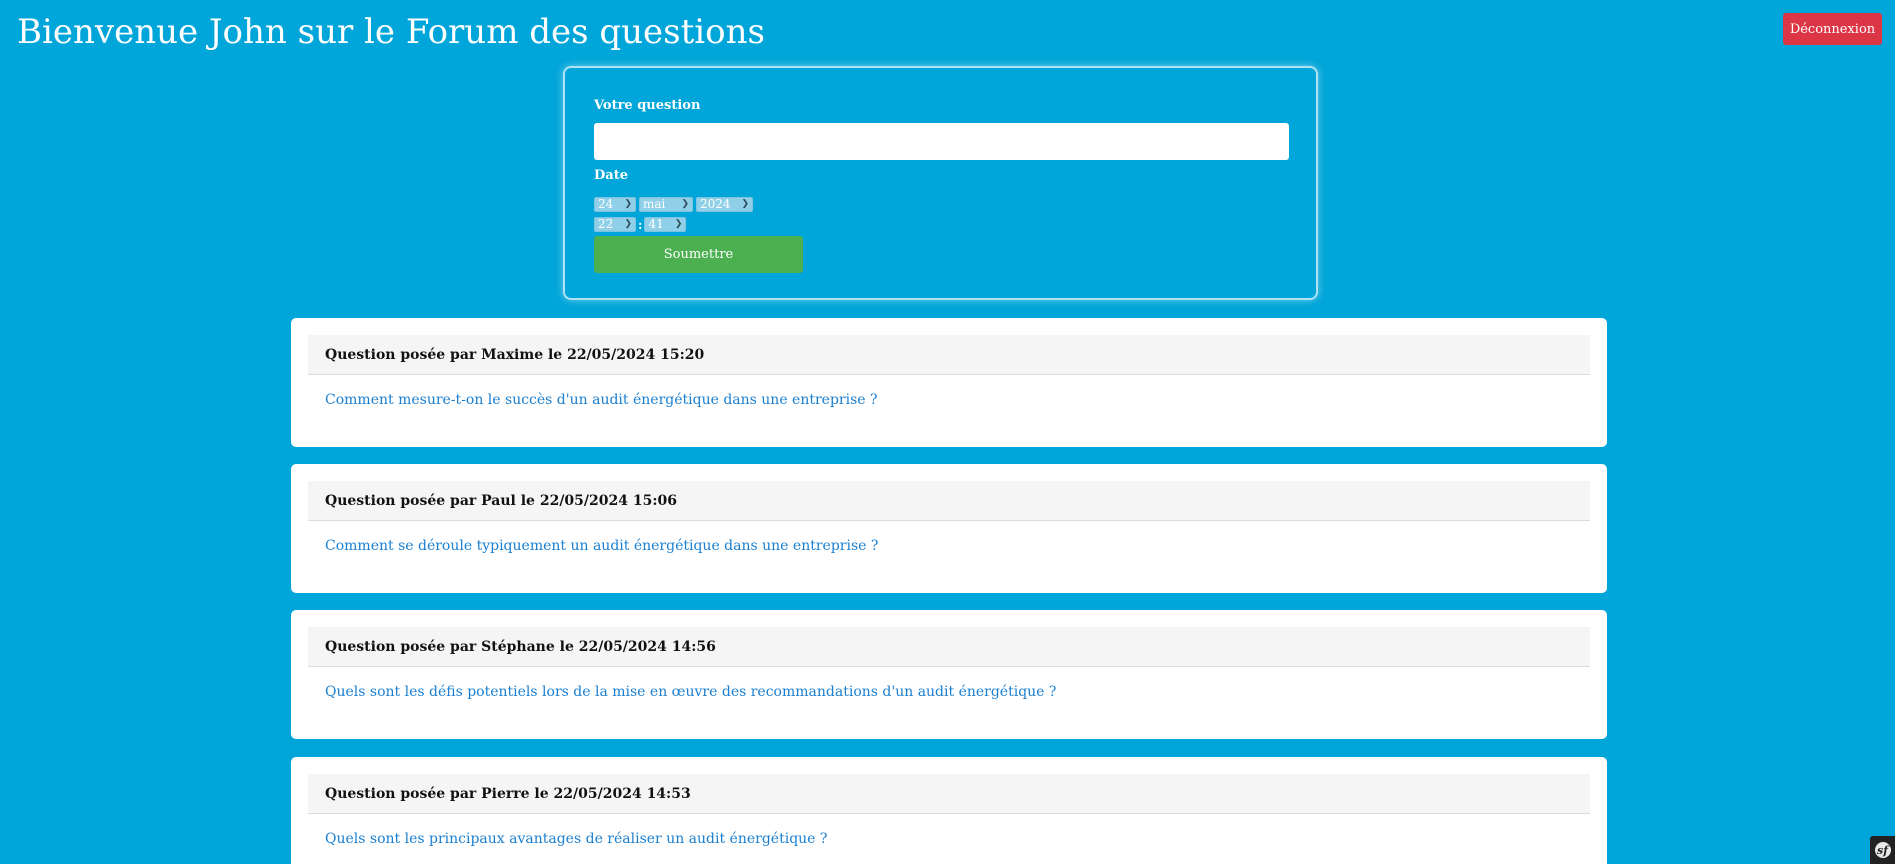 The height and width of the screenshot is (864, 1895). What do you see at coordinates (606, 224) in the screenshot?
I see `hour-value: 22` at bounding box center [606, 224].